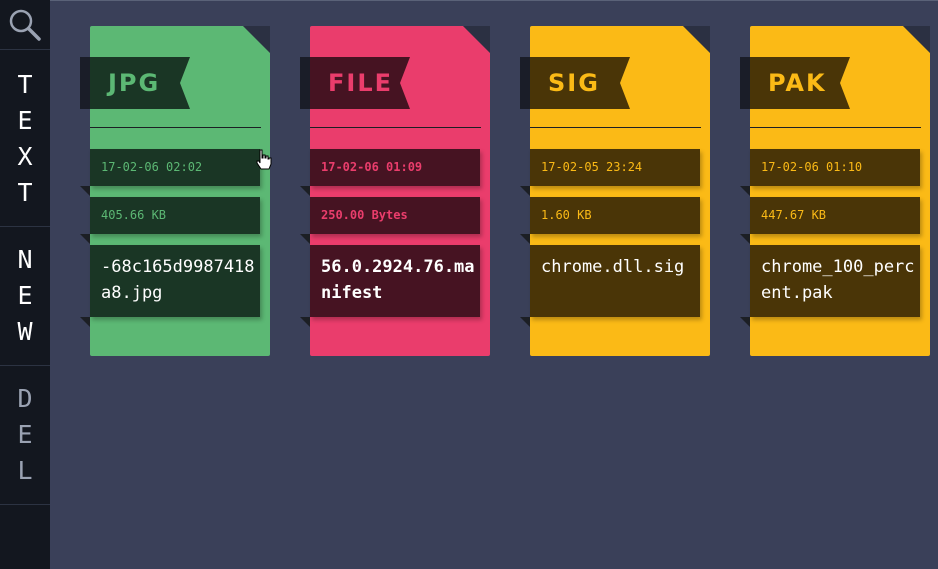 The width and height of the screenshot is (938, 569). What do you see at coordinates (574, 83) in the screenshot?
I see `file-type-label: SIG` at bounding box center [574, 83].